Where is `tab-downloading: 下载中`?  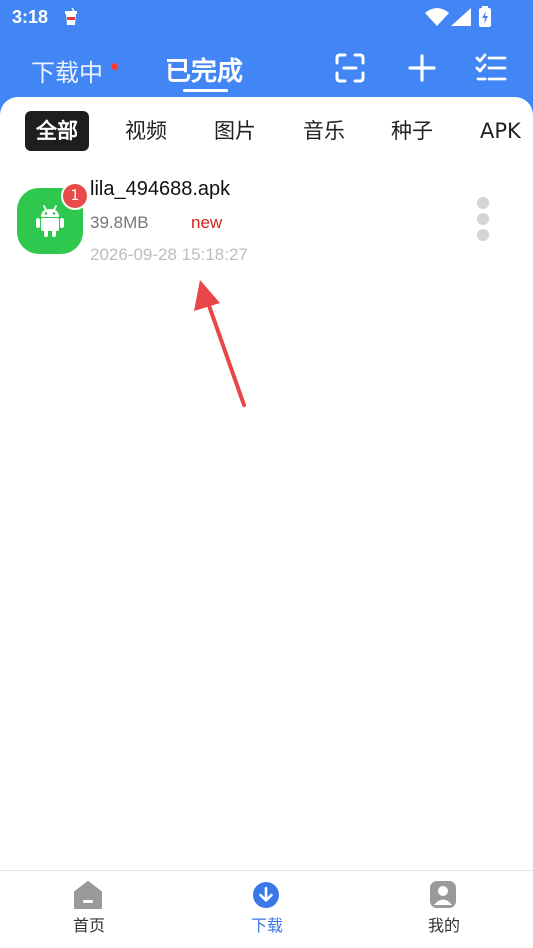 tab-downloading: 下载中 is located at coordinates (67, 70).